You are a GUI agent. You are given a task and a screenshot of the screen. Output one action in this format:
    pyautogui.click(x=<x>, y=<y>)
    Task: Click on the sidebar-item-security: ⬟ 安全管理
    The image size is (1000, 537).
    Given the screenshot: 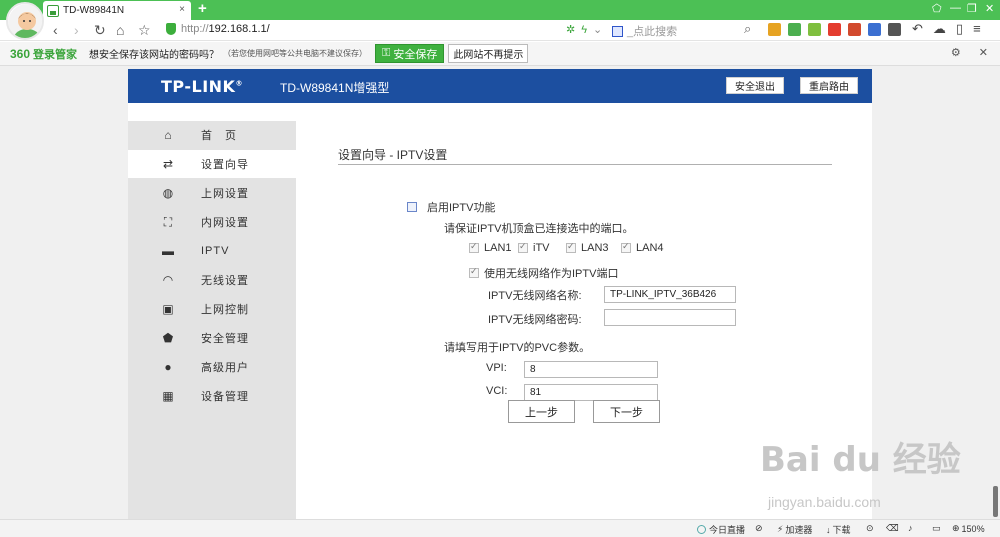 What is the action you would take?
    pyautogui.click(x=212, y=338)
    